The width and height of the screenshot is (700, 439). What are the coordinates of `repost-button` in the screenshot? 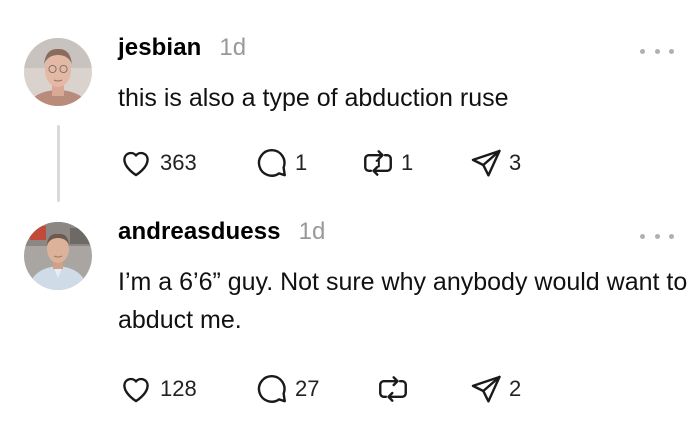 It's located at (396, 389).